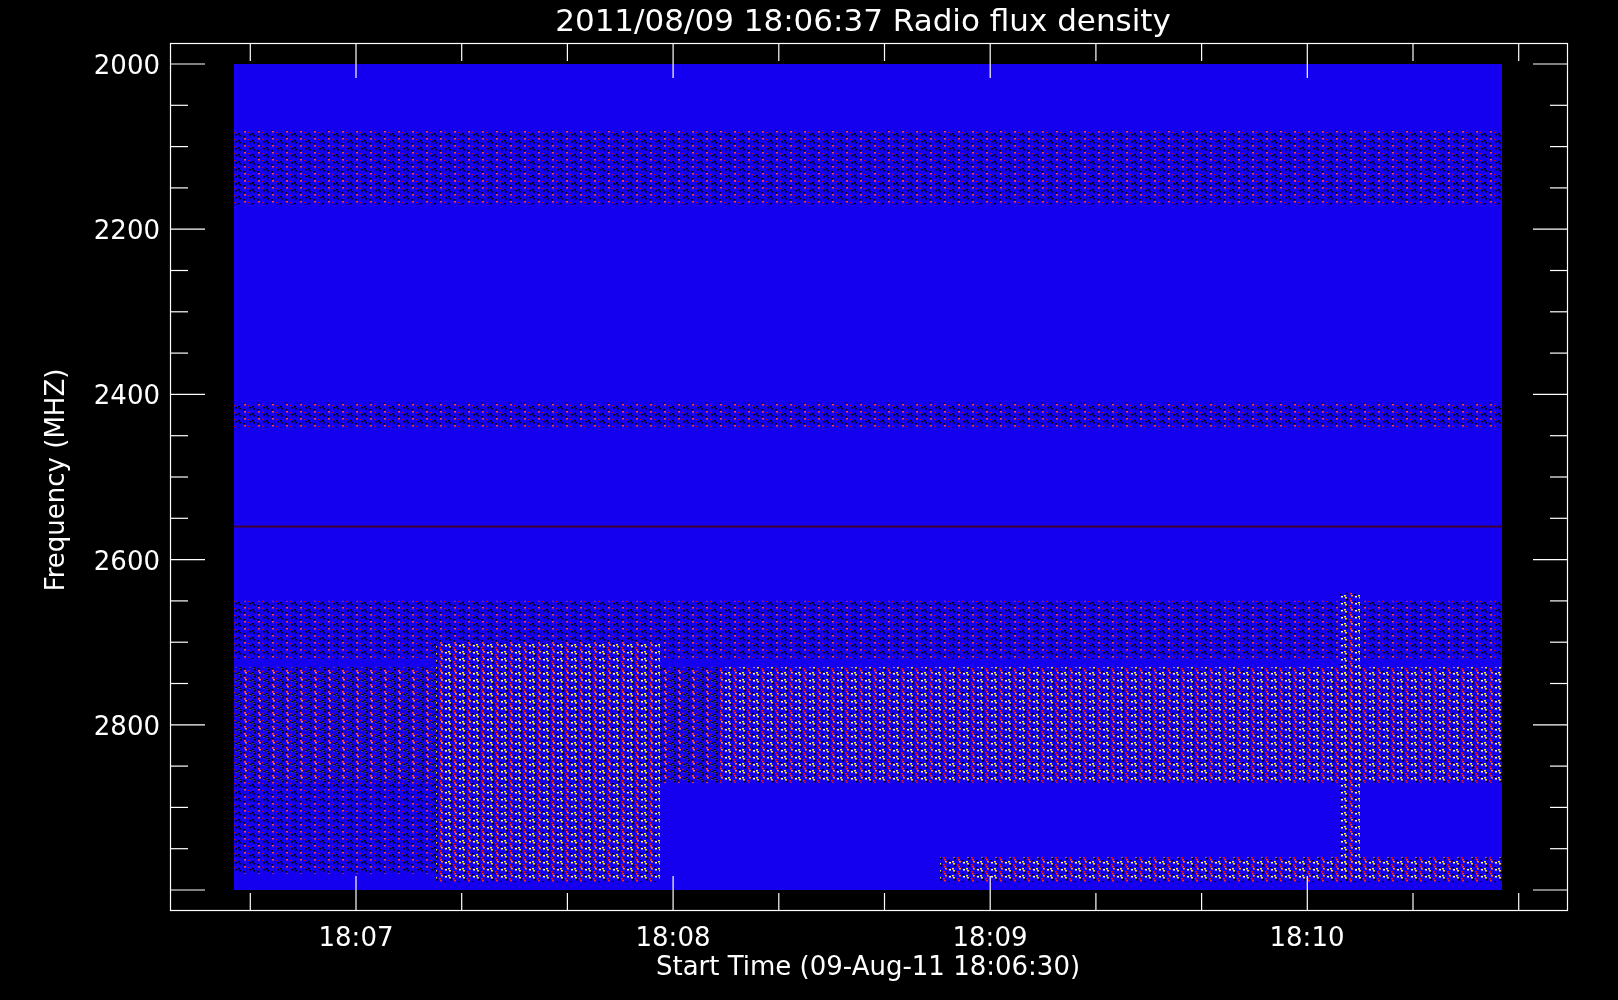 This screenshot has height=1000, width=1618. Describe the element at coordinates (126, 725) in the screenshot. I see `axis-tick-label: 2800` at that location.